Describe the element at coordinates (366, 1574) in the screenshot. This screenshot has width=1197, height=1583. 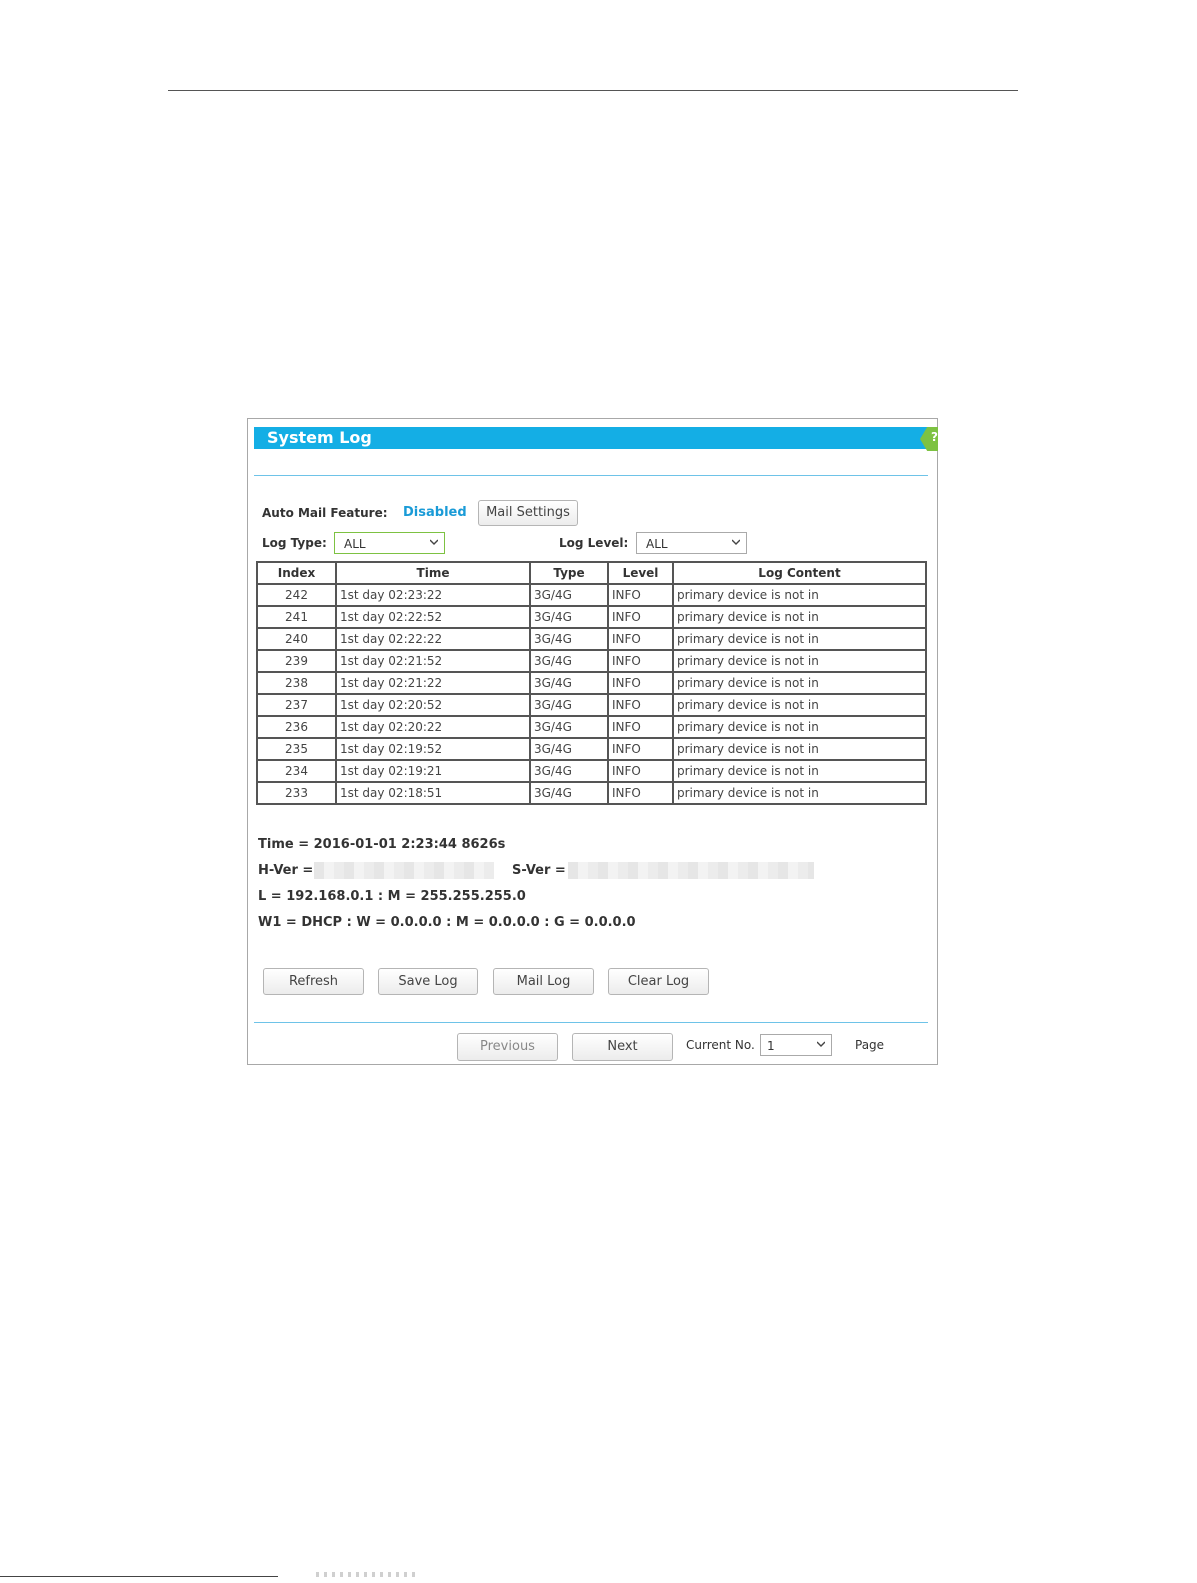
I see `page-footer-mark` at that location.